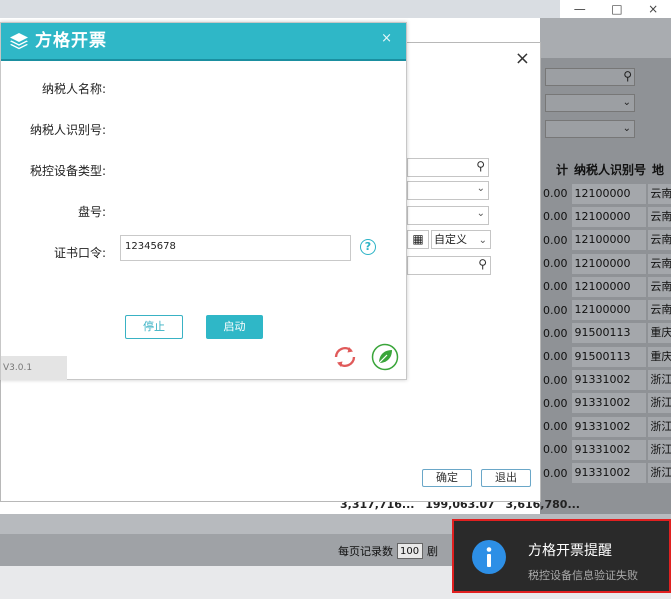  I want to click on date-range-value: 自定义, so click(450, 239).